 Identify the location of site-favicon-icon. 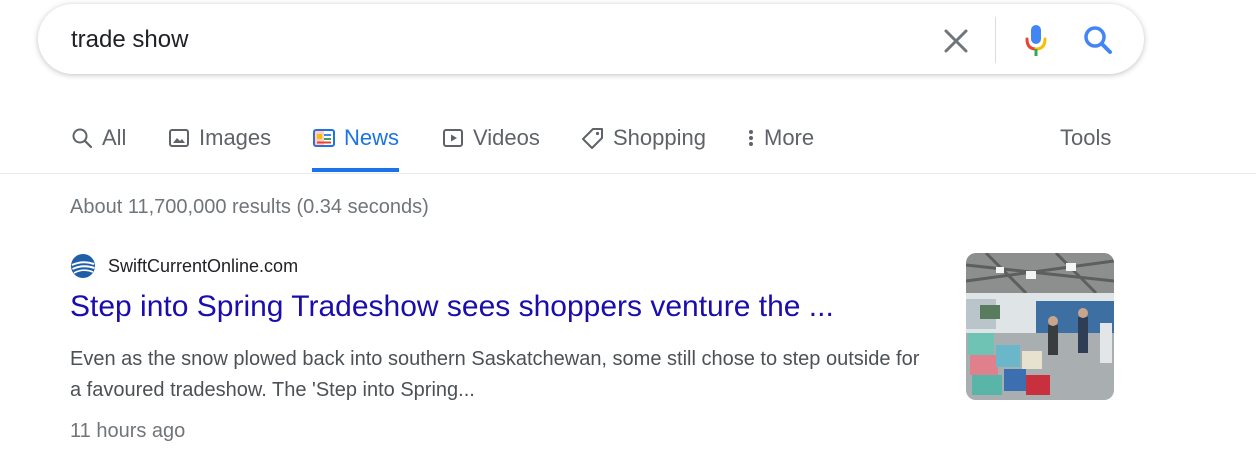
(83, 266).